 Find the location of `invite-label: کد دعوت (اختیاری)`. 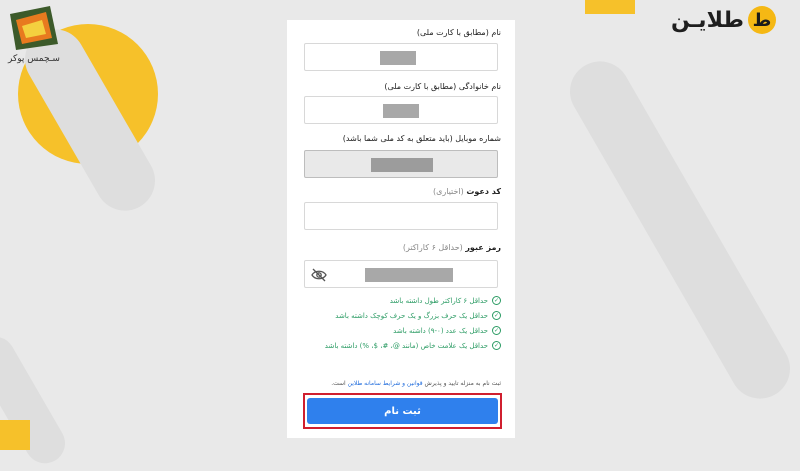

invite-label: کد دعوت (اختیاری) is located at coordinates (467, 191).